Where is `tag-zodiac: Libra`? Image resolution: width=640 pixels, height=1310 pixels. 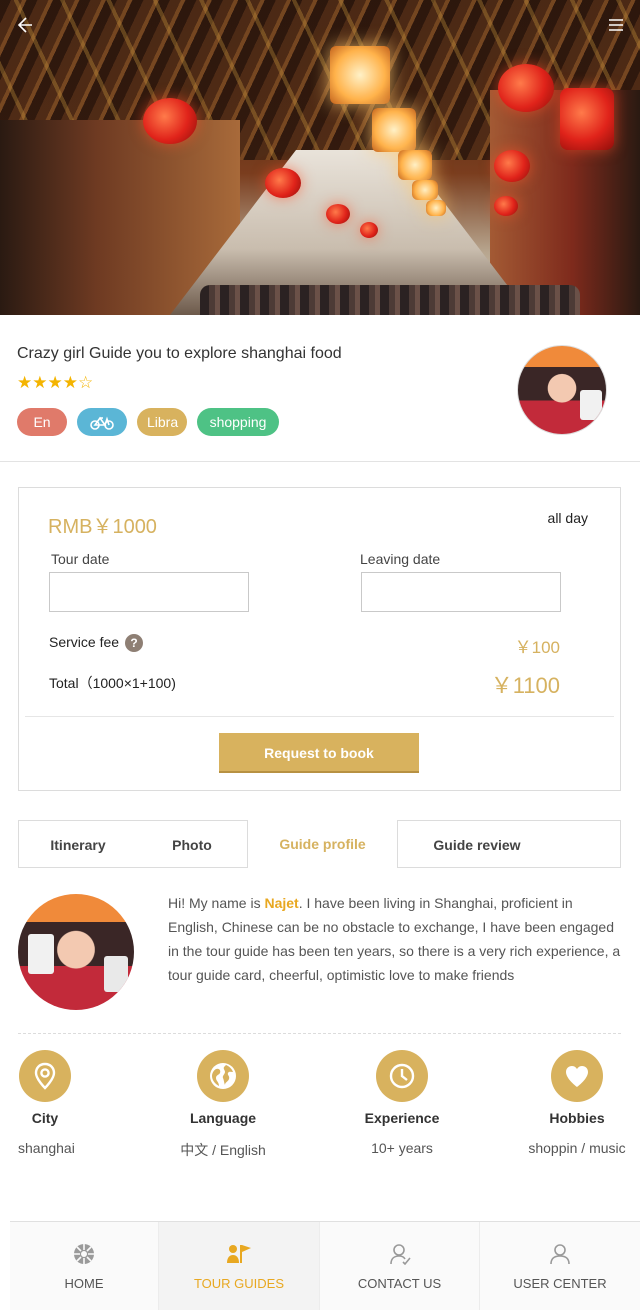 tag-zodiac: Libra is located at coordinates (162, 422).